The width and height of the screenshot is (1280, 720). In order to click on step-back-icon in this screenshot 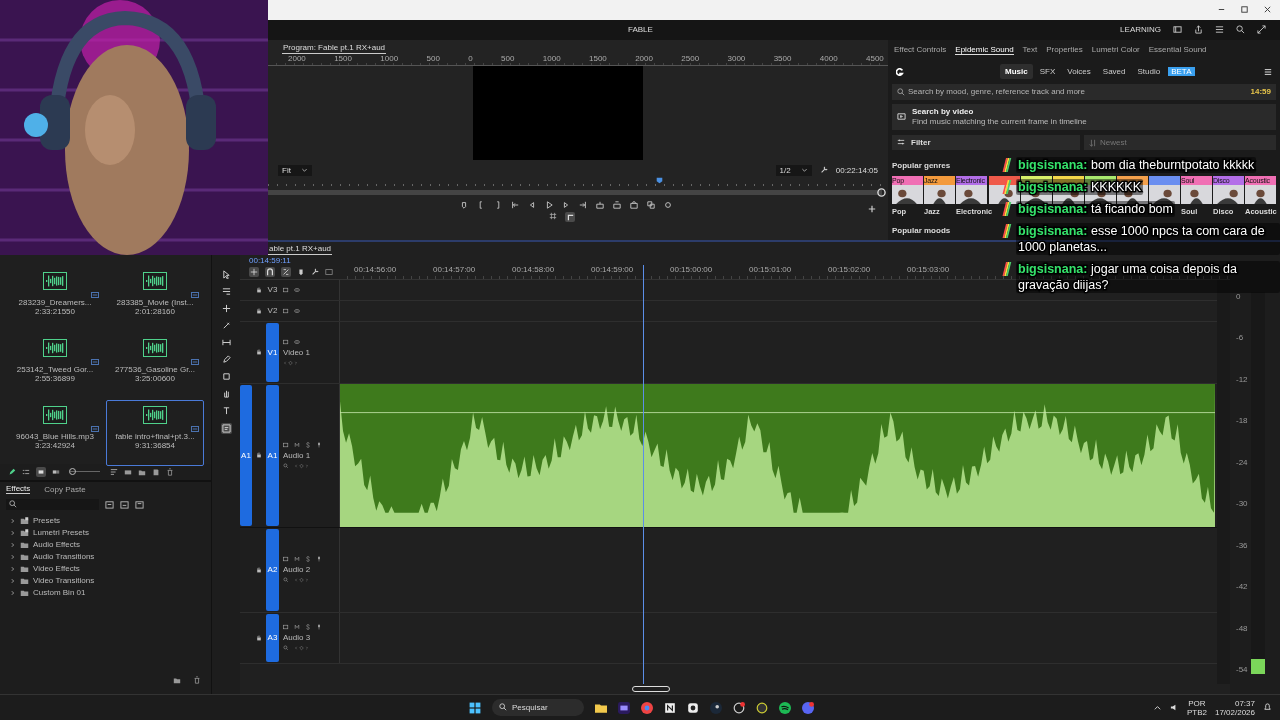, I will do `click(532, 204)`.